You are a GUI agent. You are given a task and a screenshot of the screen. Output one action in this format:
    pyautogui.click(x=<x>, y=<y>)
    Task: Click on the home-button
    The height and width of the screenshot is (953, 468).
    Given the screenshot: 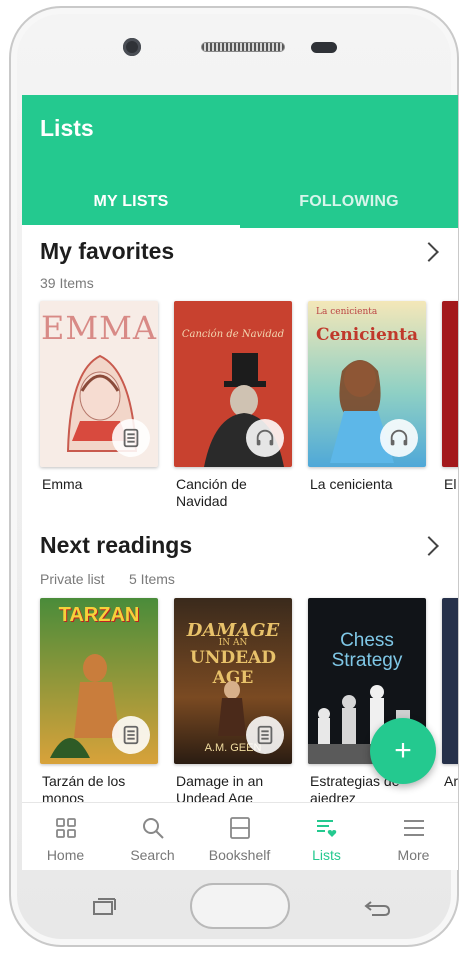 What is the action you would take?
    pyautogui.click(x=240, y=906)
    